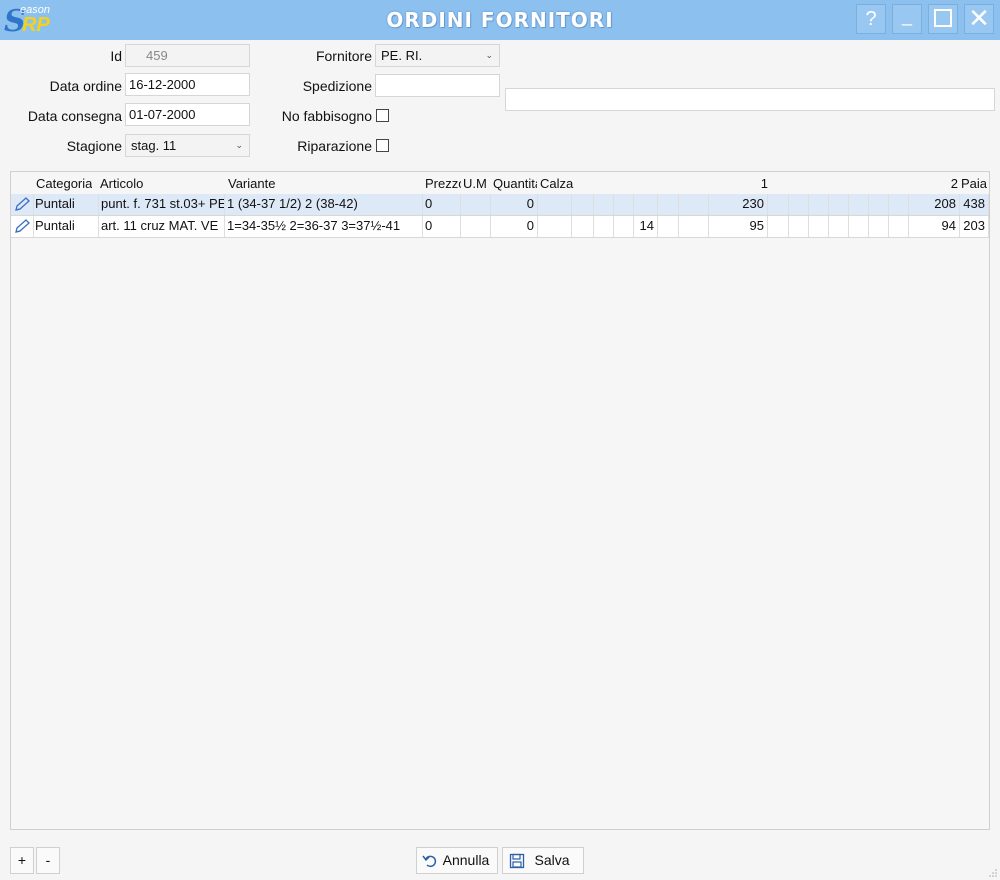  What do you see at coordinates (382, 115) in the screenshot?
I see `no-fabbisogno-checkbox` at bounding box center [382, 115].